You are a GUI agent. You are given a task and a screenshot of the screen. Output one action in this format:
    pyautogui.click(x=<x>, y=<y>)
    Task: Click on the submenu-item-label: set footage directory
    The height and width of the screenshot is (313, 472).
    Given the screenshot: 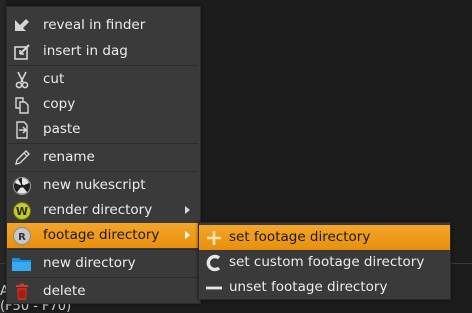 What is the action you would take?
    pyautogui.click(x=300, y=237)
    